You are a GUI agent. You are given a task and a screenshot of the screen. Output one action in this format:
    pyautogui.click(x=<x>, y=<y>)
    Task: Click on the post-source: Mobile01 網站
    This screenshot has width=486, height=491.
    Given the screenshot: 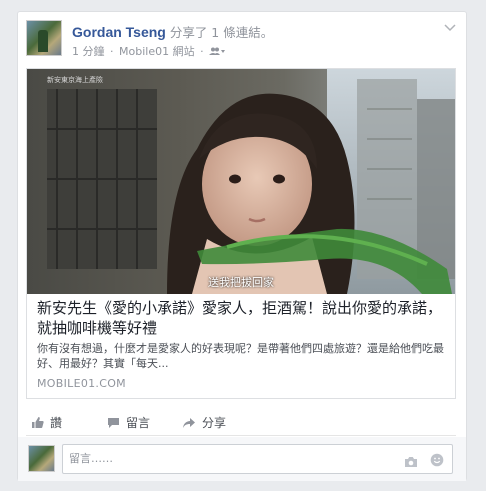 What is the action you would take?
    pyautogui.click(x=157, y=51)
    